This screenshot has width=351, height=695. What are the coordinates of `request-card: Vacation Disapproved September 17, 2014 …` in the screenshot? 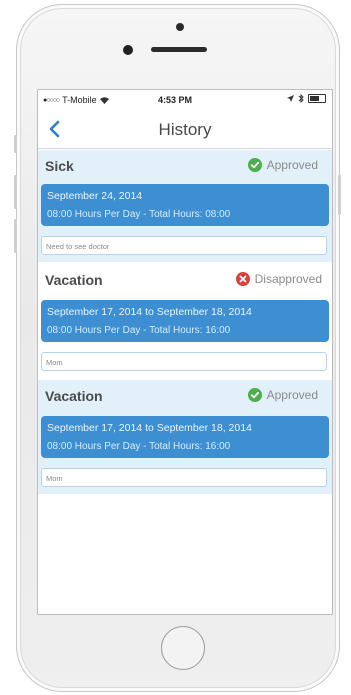 It's located at (185, 321).